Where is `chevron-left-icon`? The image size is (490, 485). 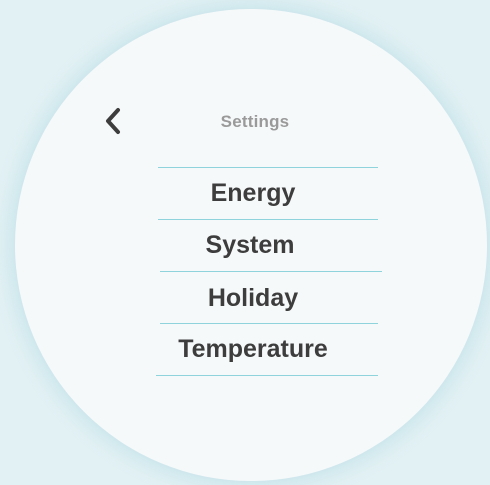 chevron-left-icon is located at coordinates (113, 123).